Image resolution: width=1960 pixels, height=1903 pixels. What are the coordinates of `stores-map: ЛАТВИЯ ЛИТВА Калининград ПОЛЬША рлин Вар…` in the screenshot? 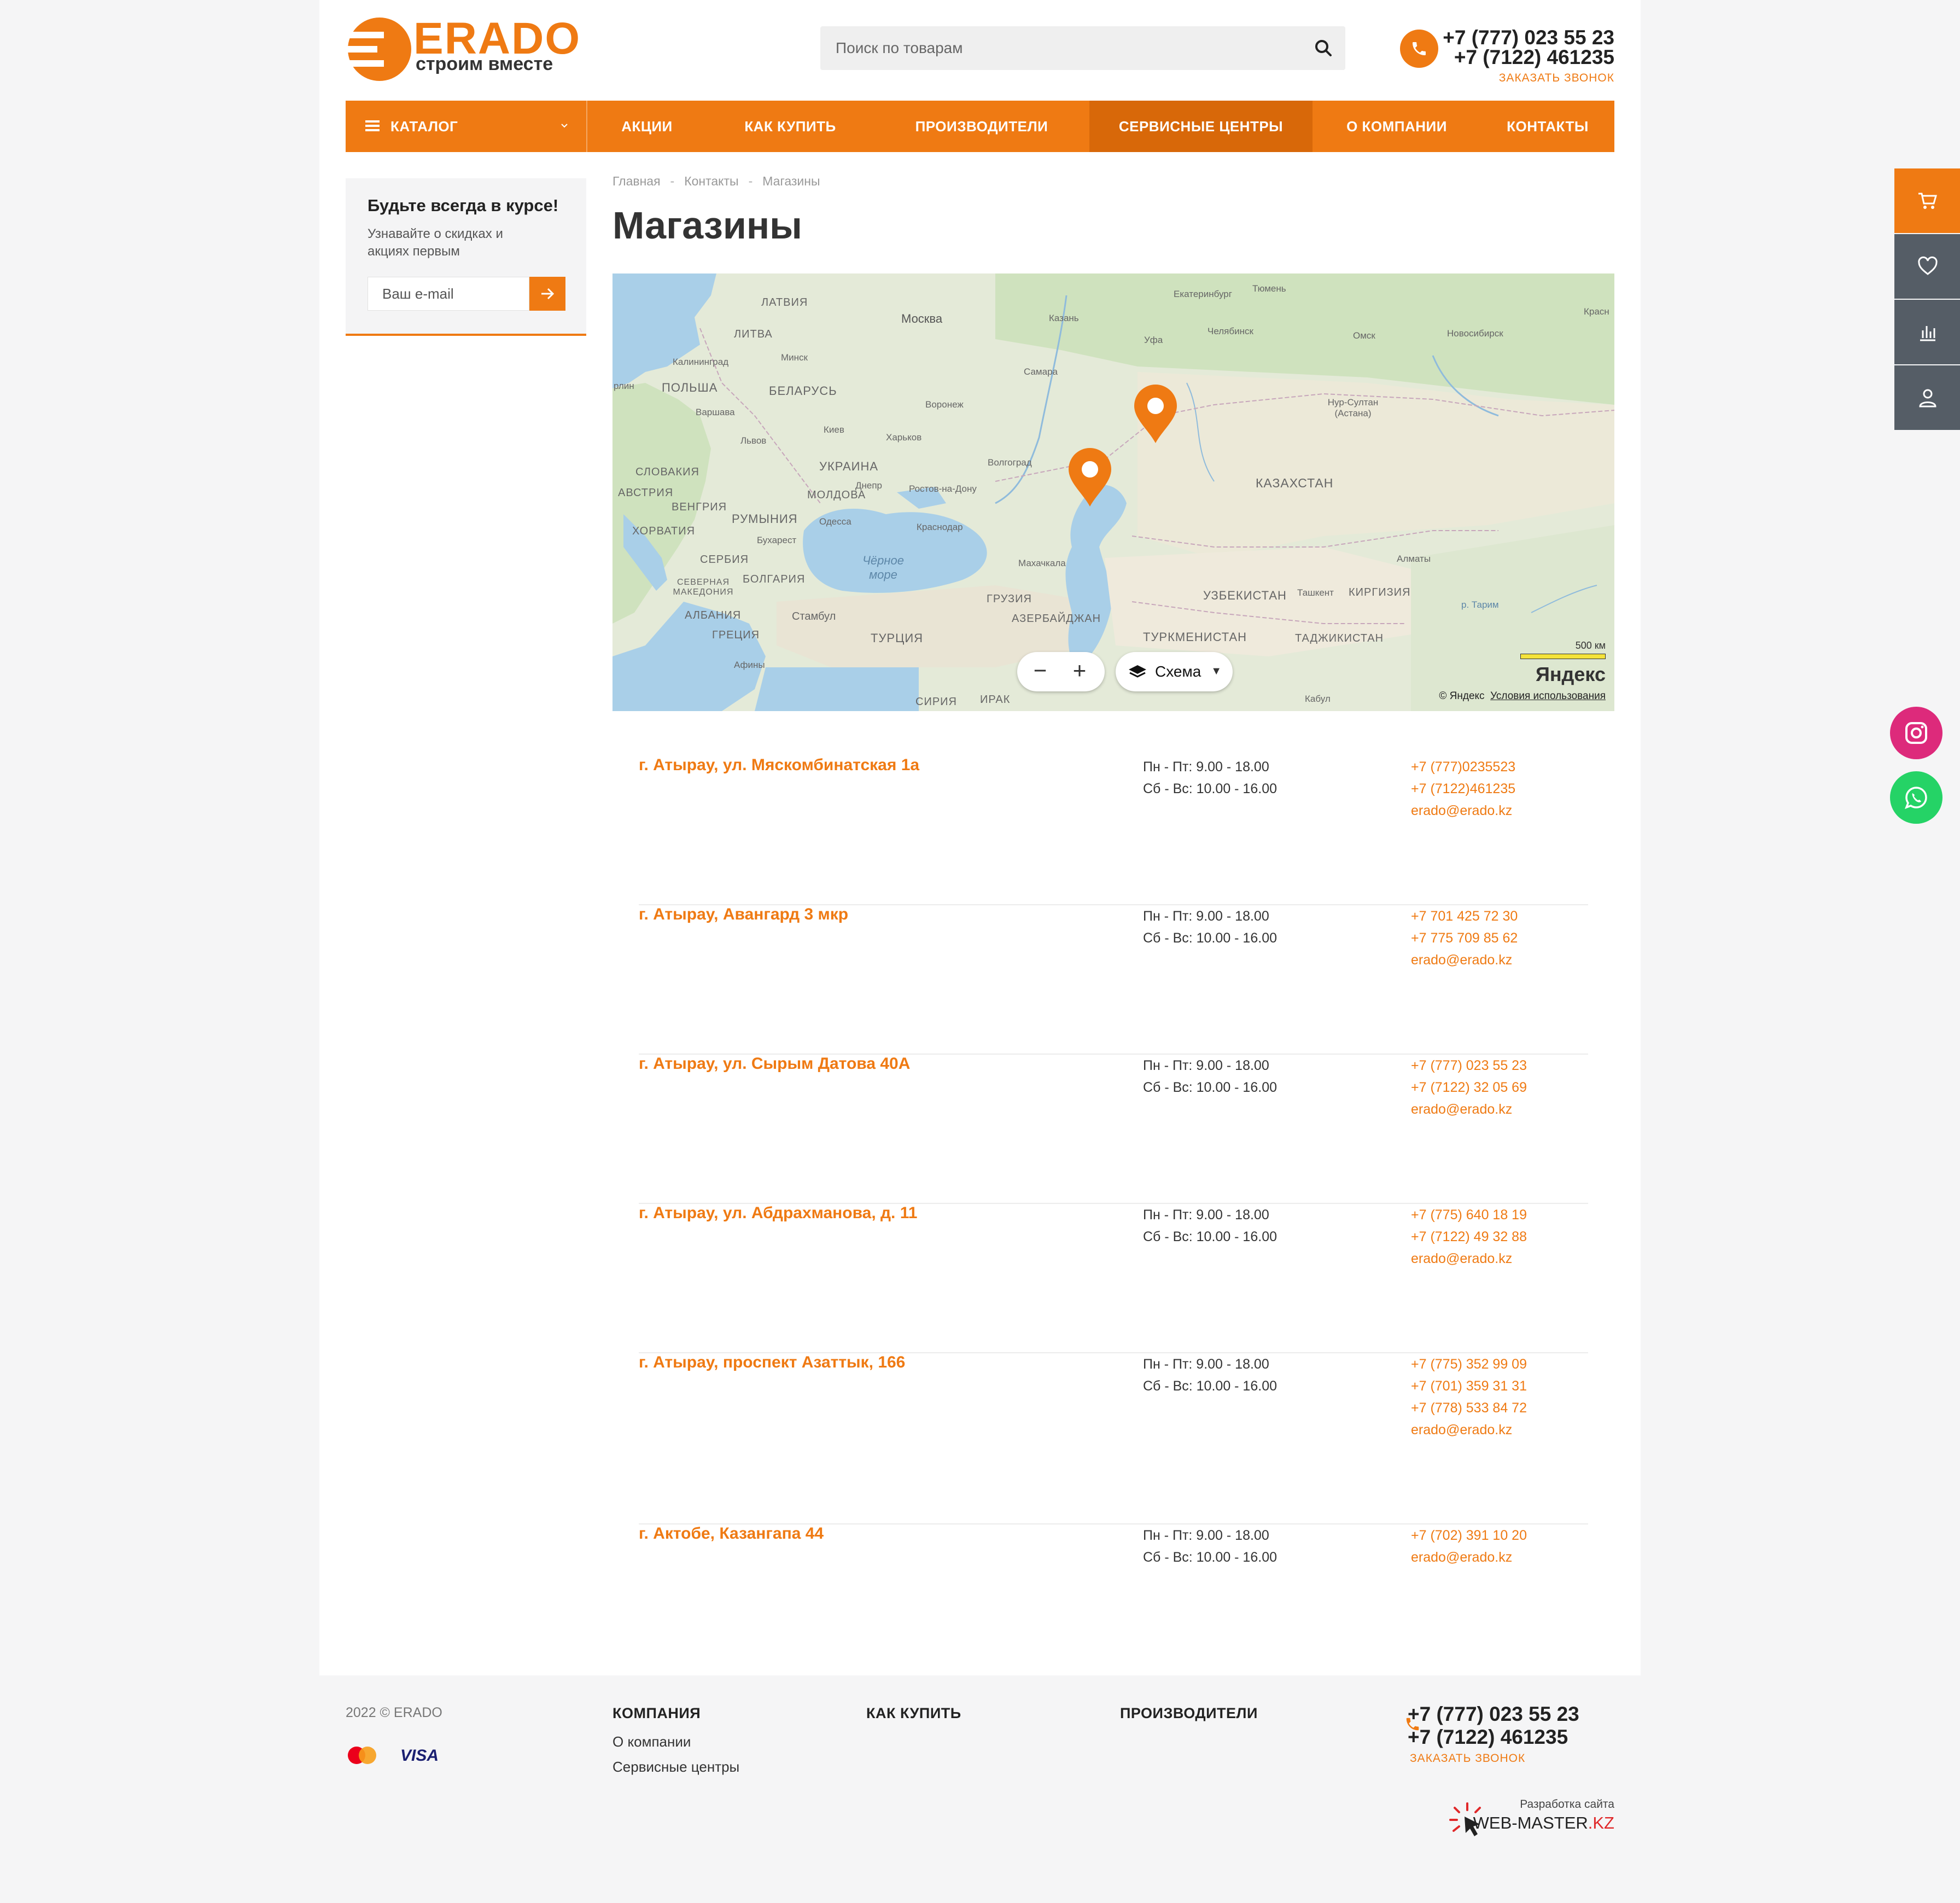 It's located at (1113, 492).